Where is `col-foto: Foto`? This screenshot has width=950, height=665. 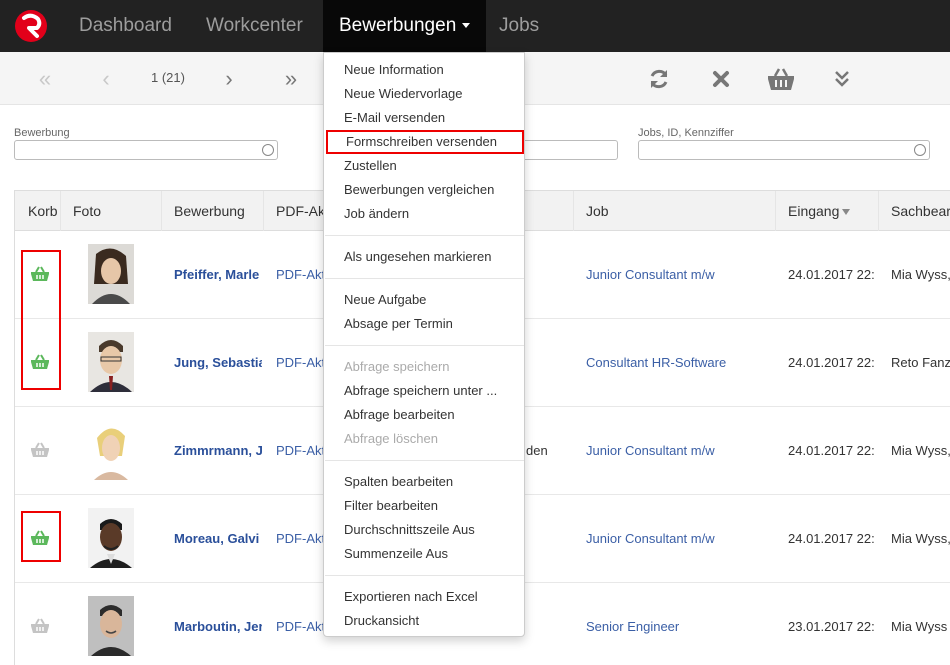 col-foto: Foto is located at coordinates (111, 211).